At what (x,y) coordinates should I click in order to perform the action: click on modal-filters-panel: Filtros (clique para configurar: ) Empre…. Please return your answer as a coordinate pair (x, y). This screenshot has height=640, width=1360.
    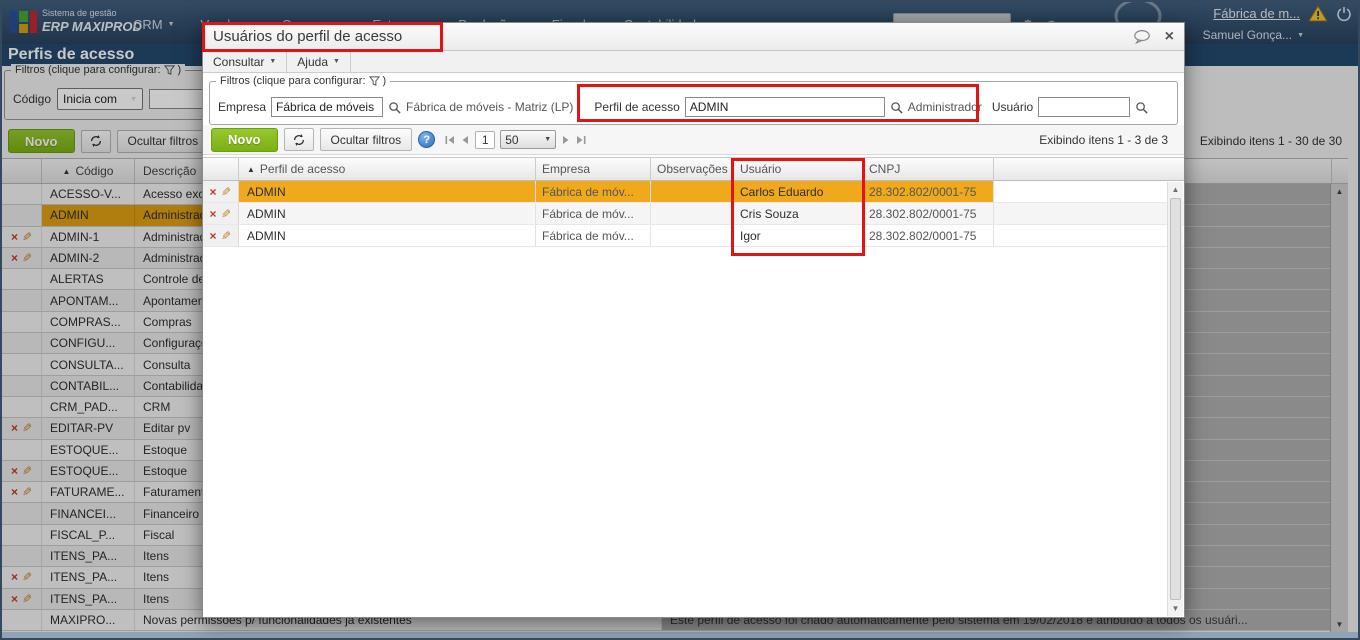
    Looking at the image, I should click on (693, 100).